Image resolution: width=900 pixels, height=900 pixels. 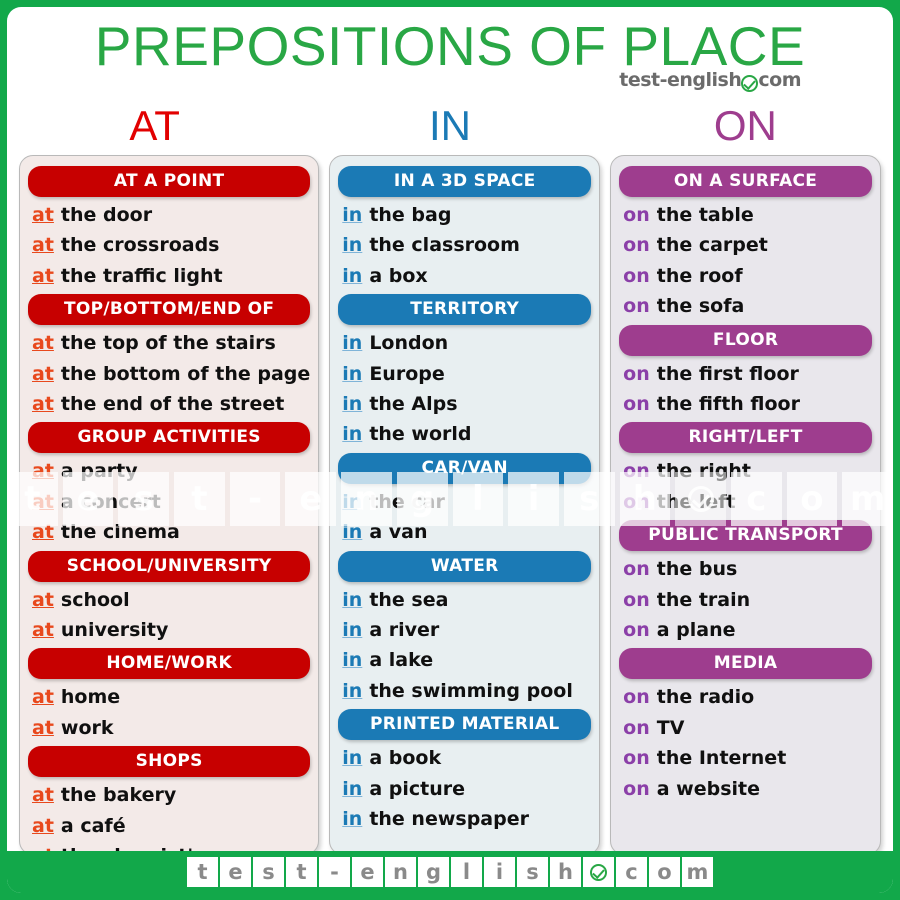 I want to click on list-item: in the newspaper, so click(x=464, y=819).